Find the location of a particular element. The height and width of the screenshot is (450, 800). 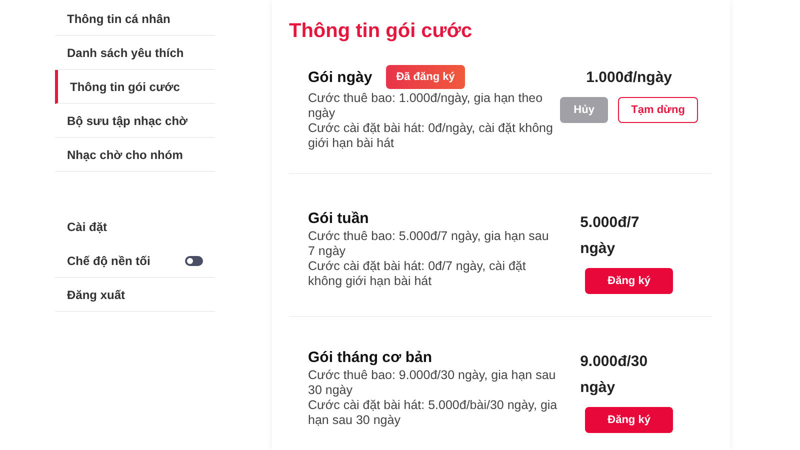

package-description: Cước thuê bao: 1.000đ/ngày, gia hạn theo ngày is located at coordinates (426, 106).